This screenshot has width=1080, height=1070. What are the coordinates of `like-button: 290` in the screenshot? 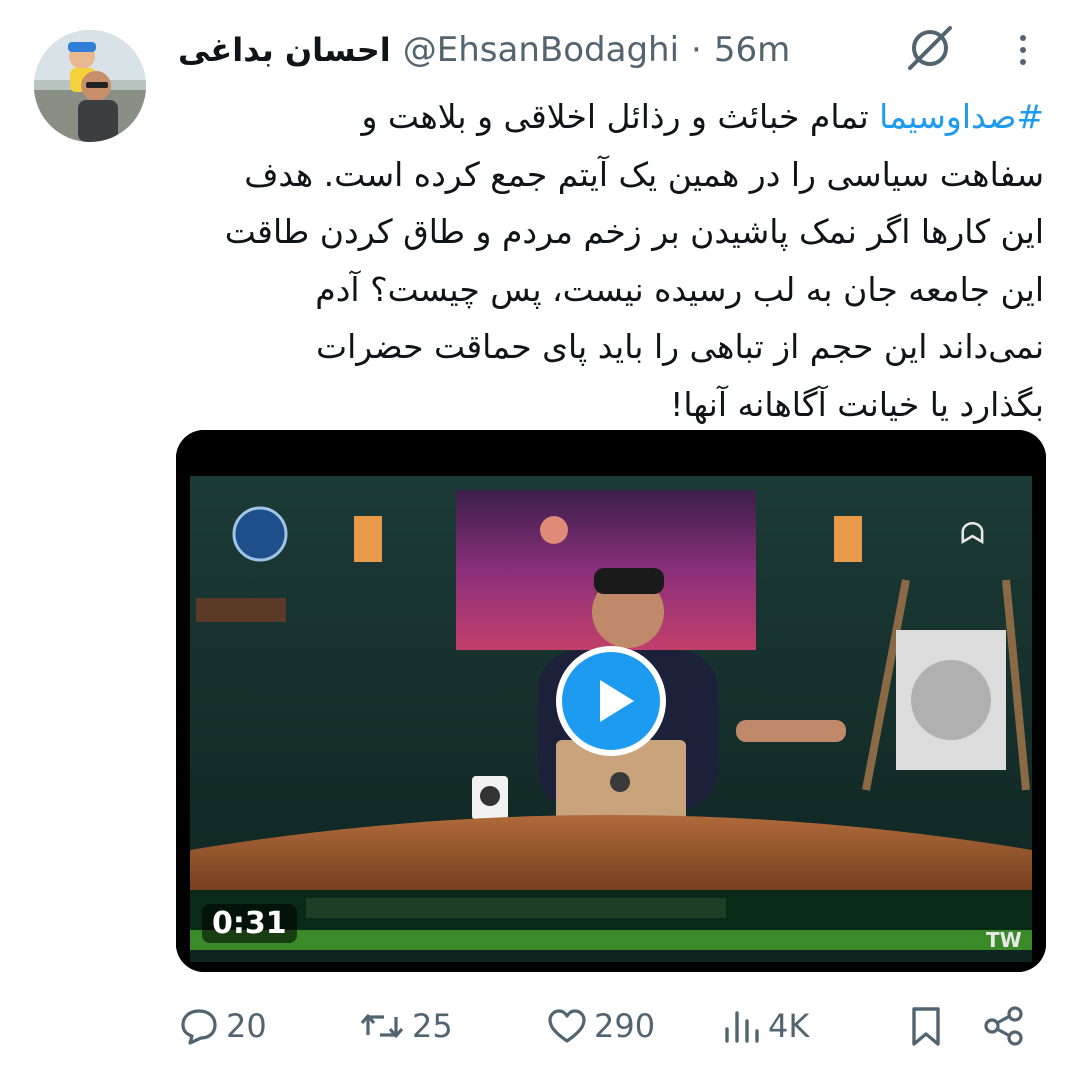 It's located at (600, 1026).